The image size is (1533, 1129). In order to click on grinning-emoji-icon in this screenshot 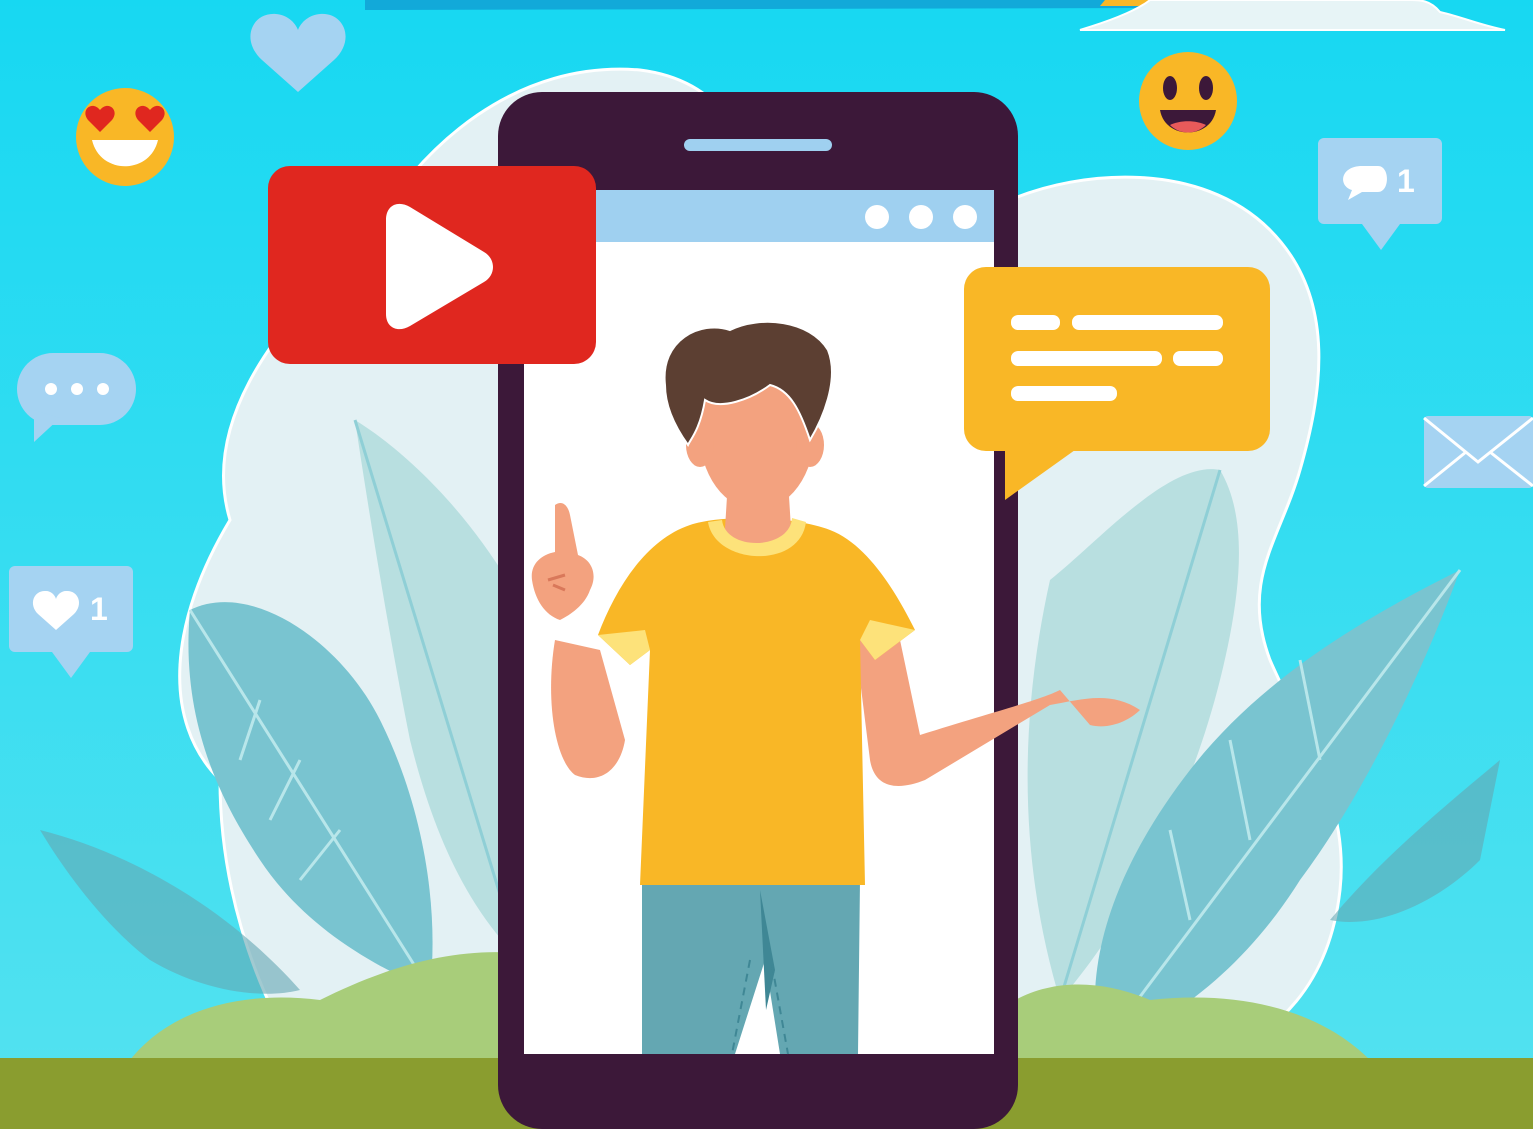, I will do `click(1188, 101)`.